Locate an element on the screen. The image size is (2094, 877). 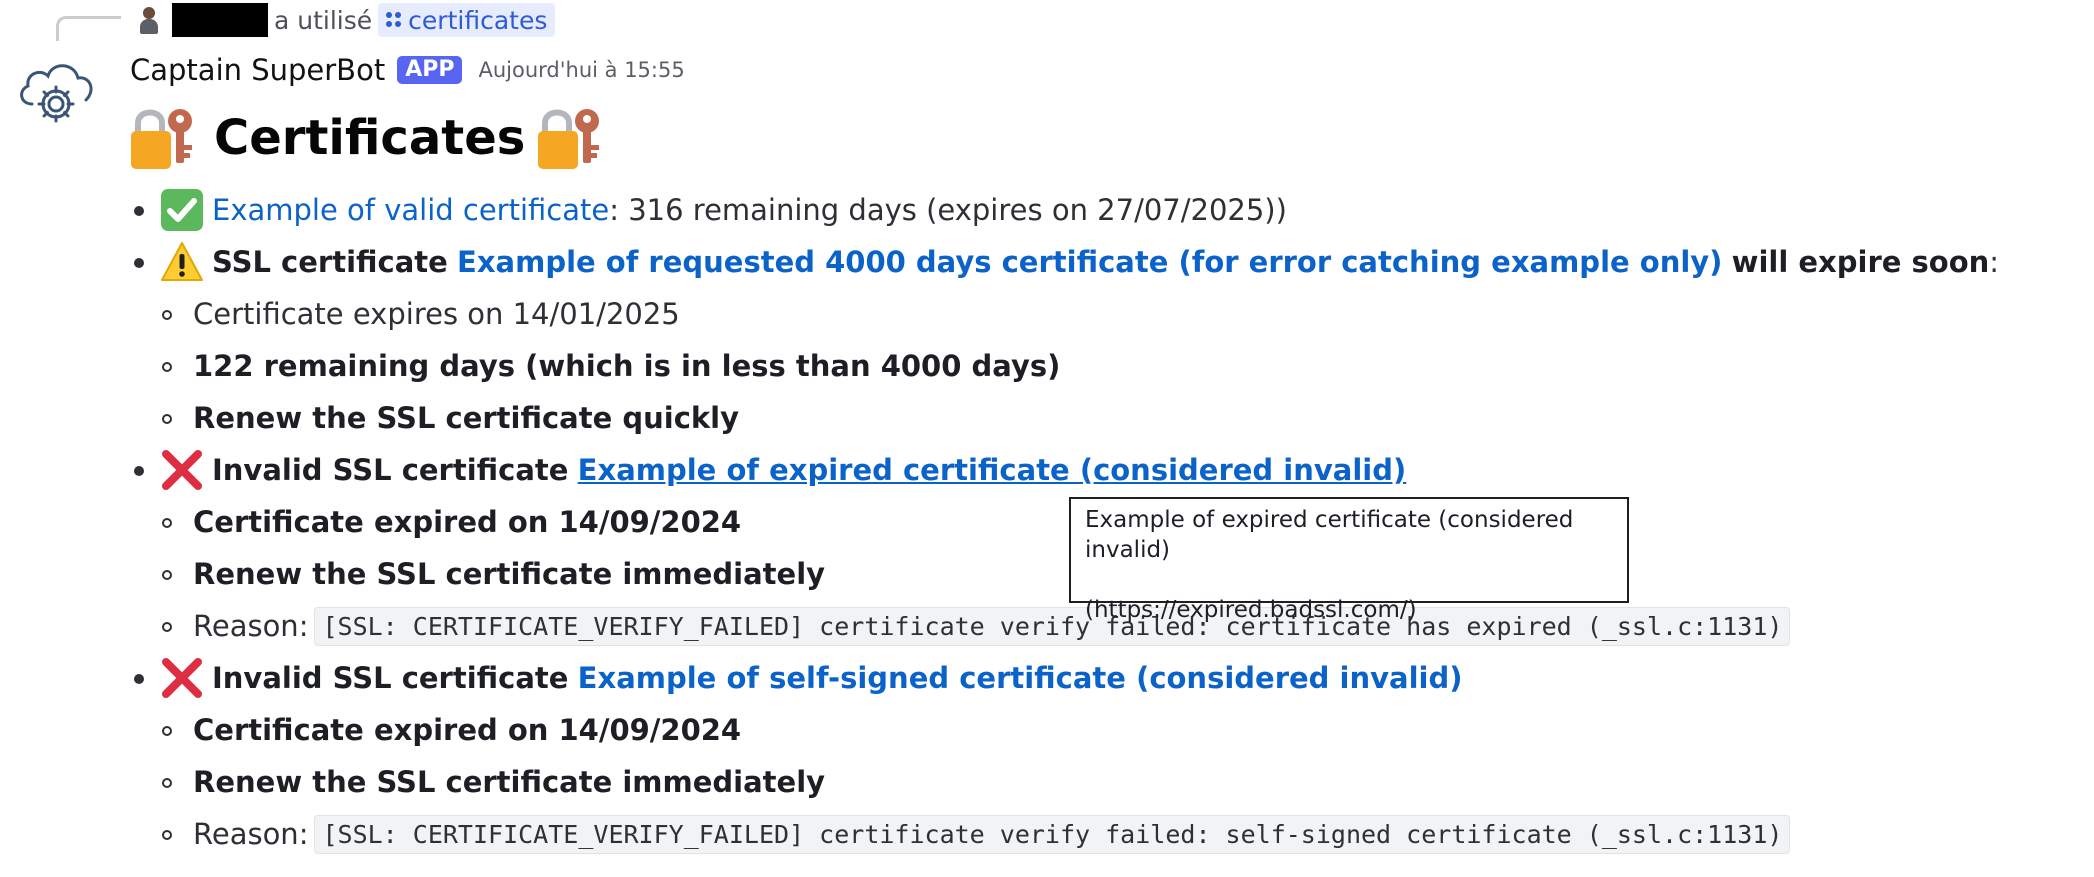
warning-action: Renew the SSL certificate quickly is located at coordinates (466, 418).